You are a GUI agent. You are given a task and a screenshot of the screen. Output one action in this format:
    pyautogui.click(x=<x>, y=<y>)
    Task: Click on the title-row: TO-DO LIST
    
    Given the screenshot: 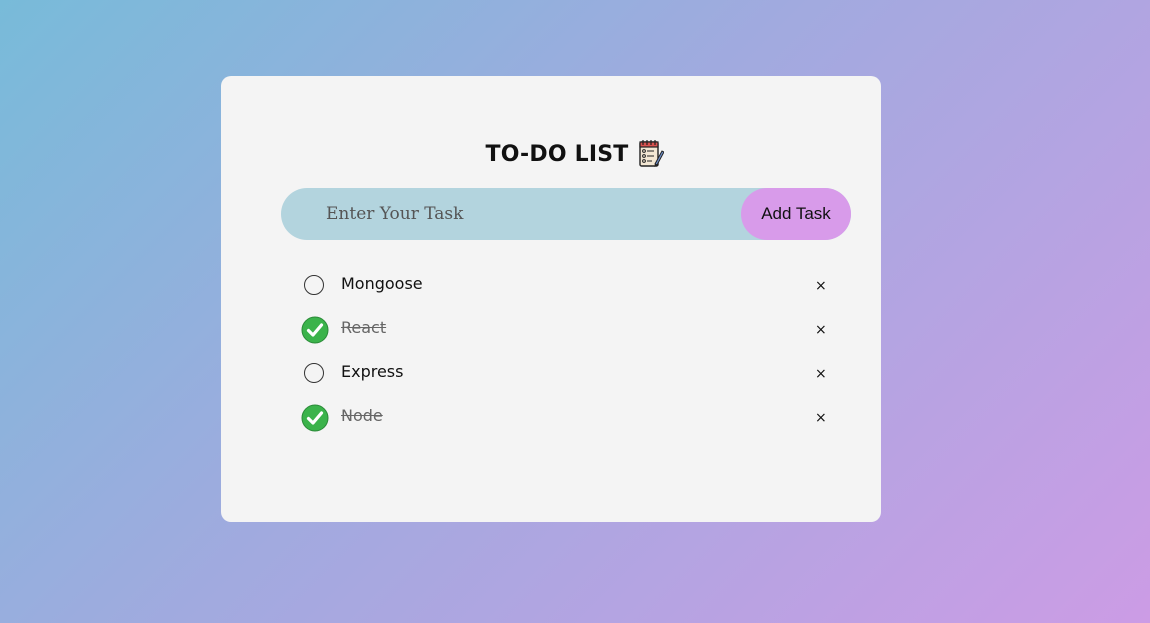 What is the action you would take?
    pyautogui.click(x=575, y=154)
    